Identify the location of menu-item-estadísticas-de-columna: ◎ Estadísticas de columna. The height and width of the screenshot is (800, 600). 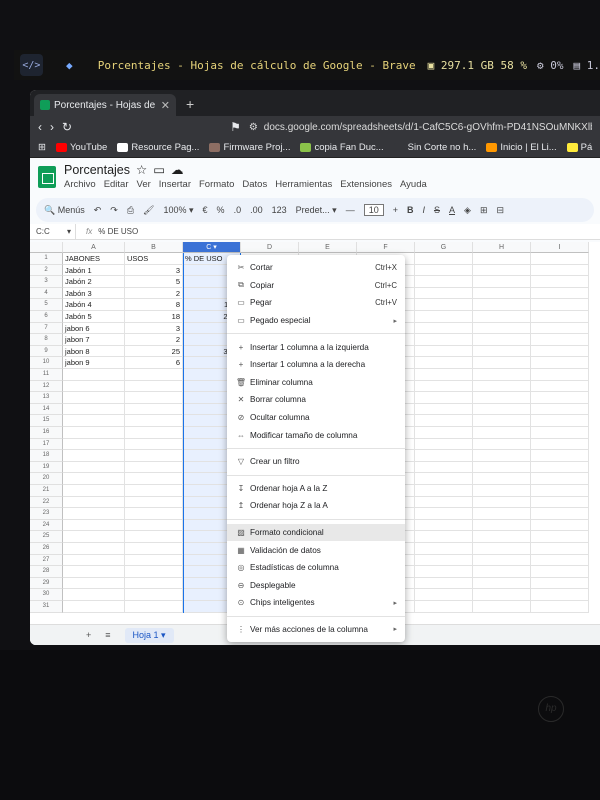
(316, 568).